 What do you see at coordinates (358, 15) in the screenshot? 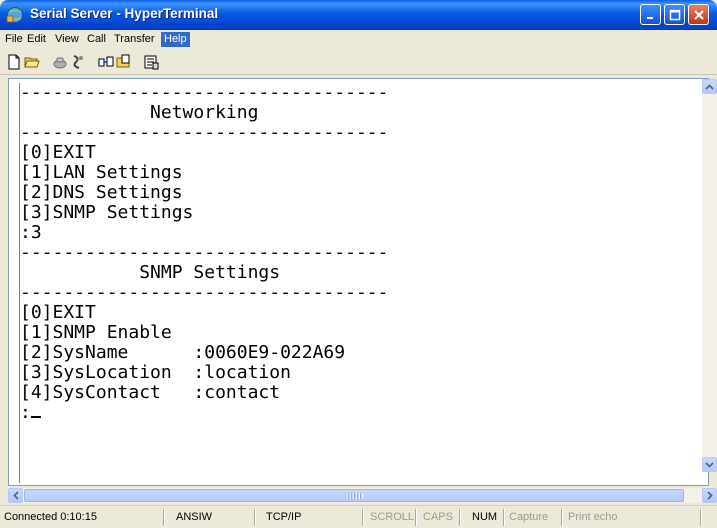
I see `title-bar: Serial Server - HyperTerminal` at bounding box center [358, 15].